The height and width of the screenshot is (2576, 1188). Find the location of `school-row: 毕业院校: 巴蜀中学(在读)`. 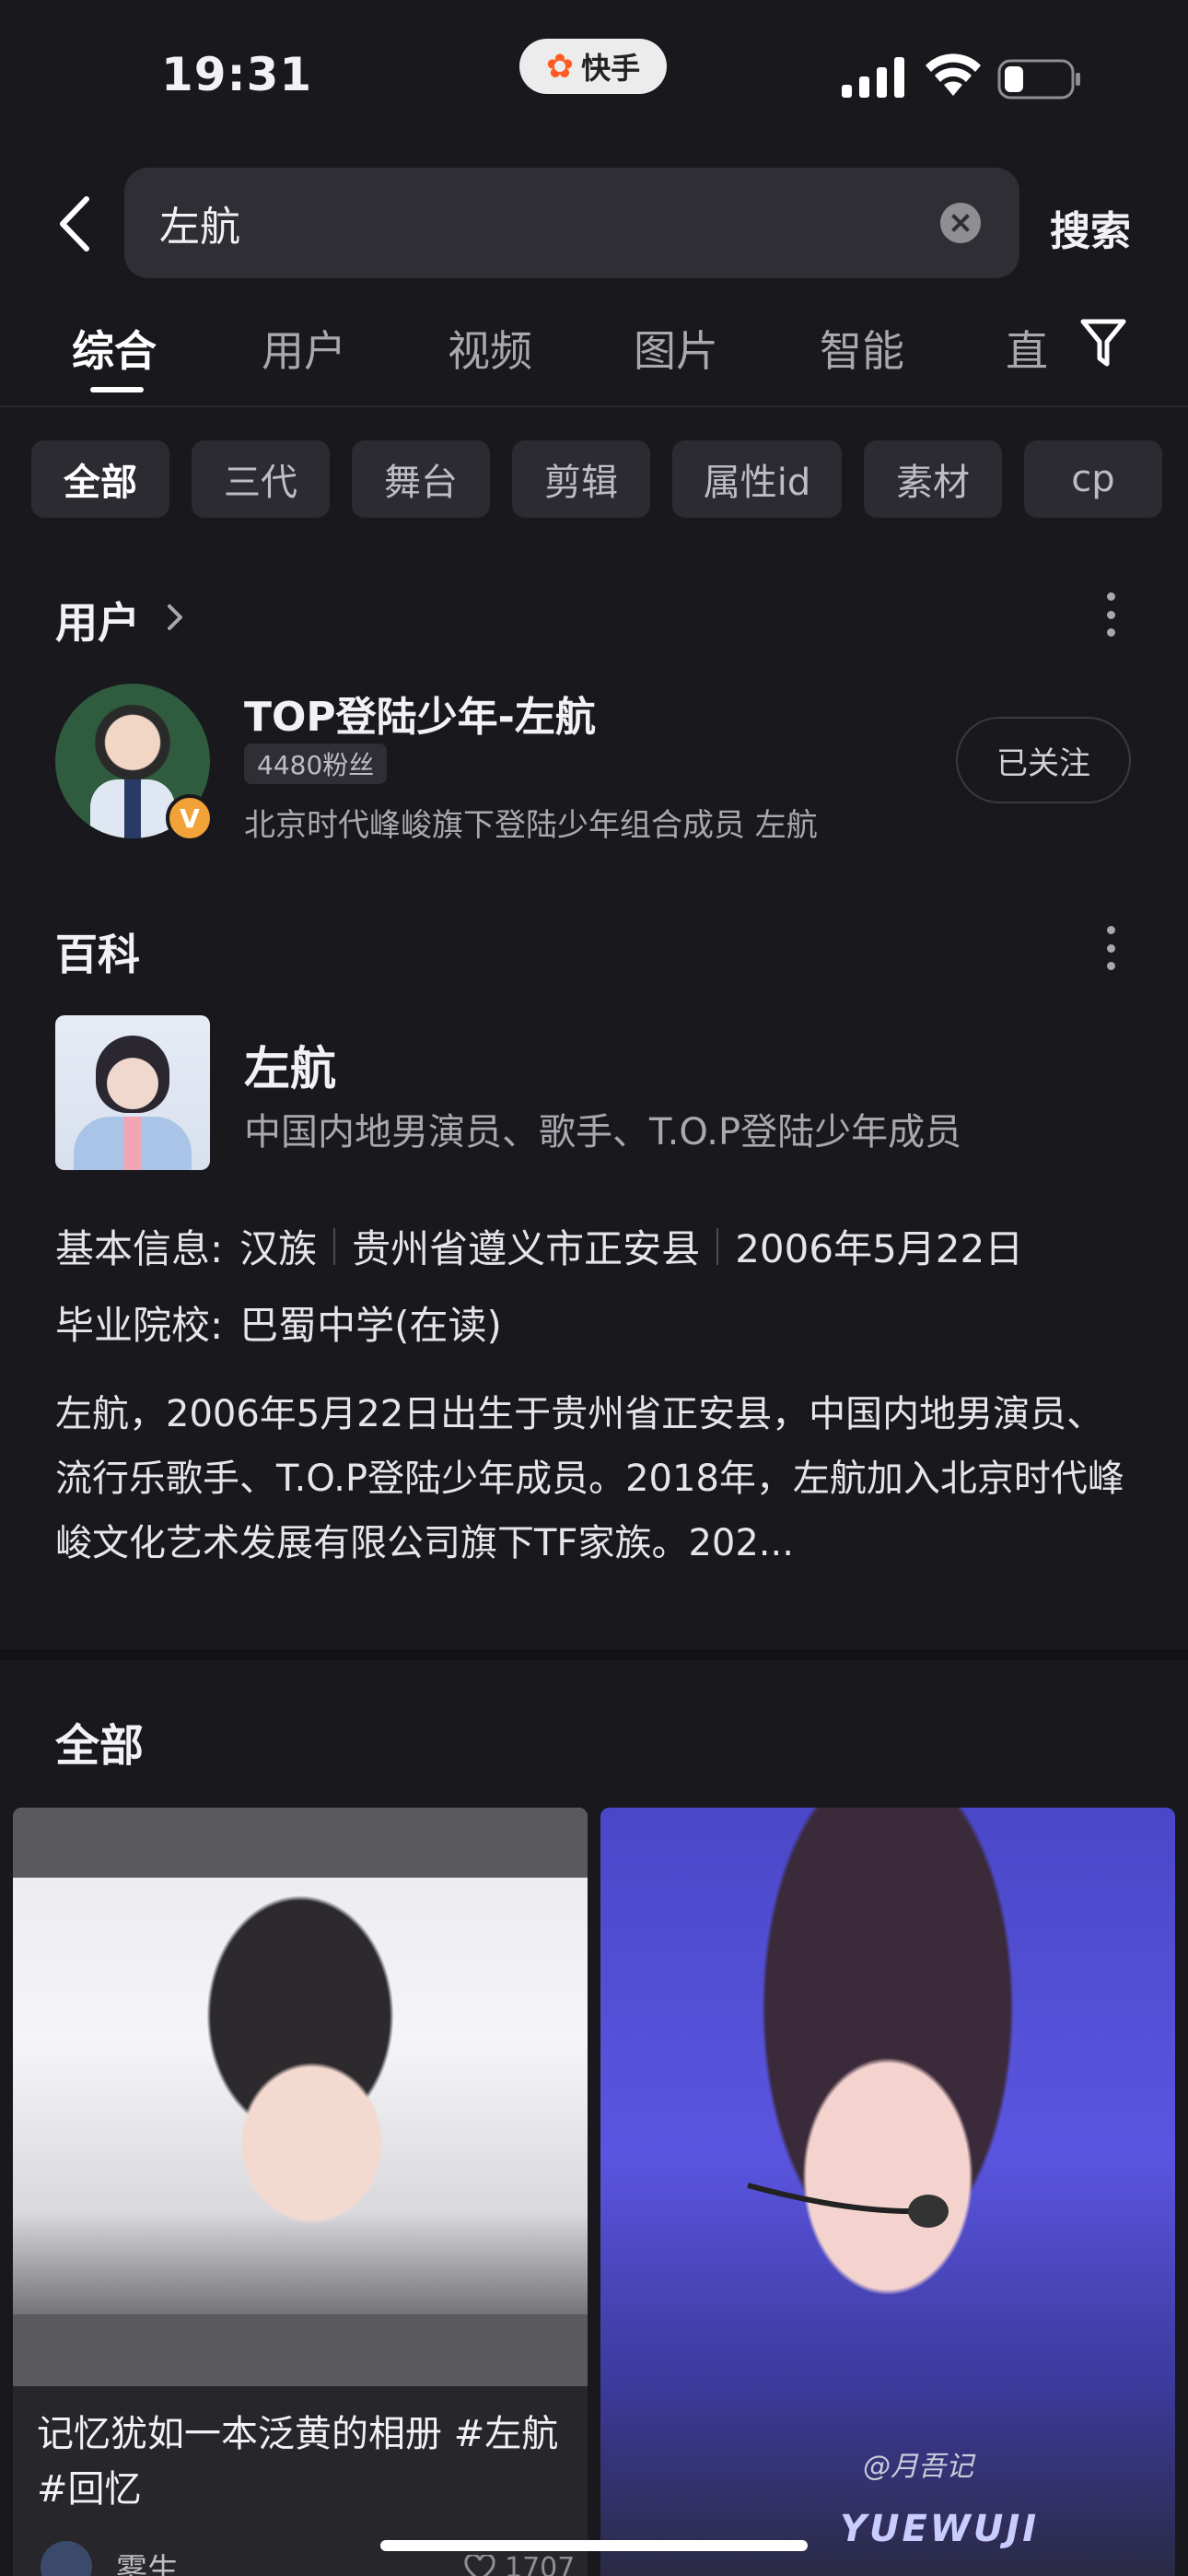

school-row: 毕业院校: 巴蜀中学(在读) is located at coordinates (278, 1322).